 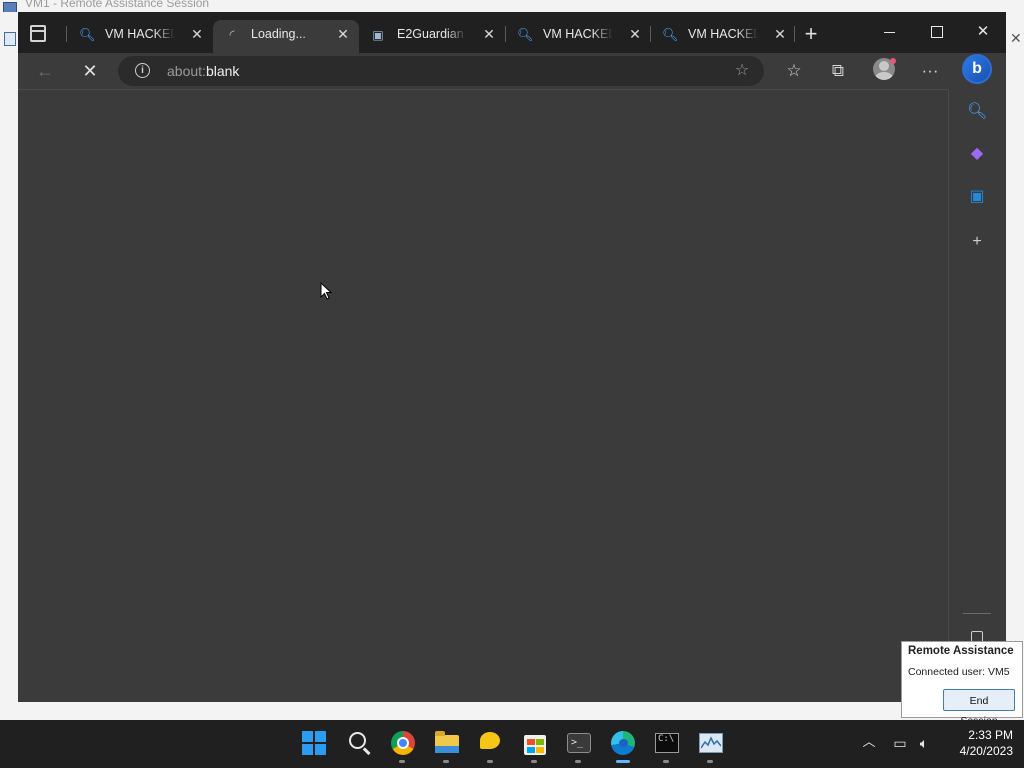 What do you see at coordinates (9, 365) in the screenshot?
I see `host-window-left-edge` at bounding box center [9, 365].